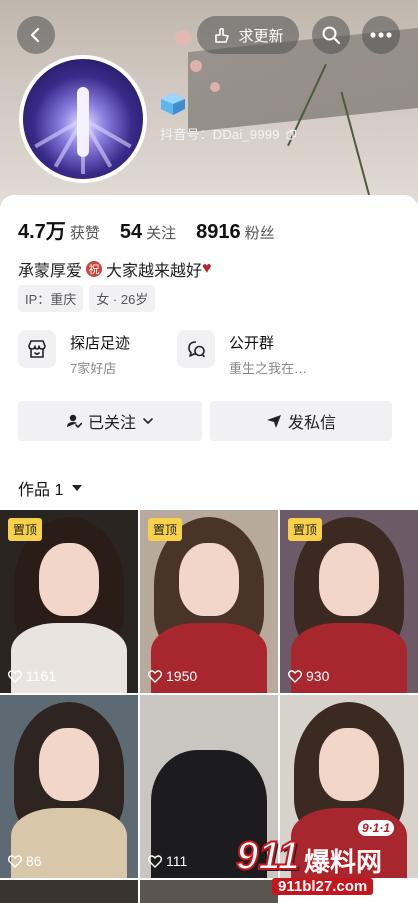  I want to click on work-tile: 置顶 1950, so click(209, 601).